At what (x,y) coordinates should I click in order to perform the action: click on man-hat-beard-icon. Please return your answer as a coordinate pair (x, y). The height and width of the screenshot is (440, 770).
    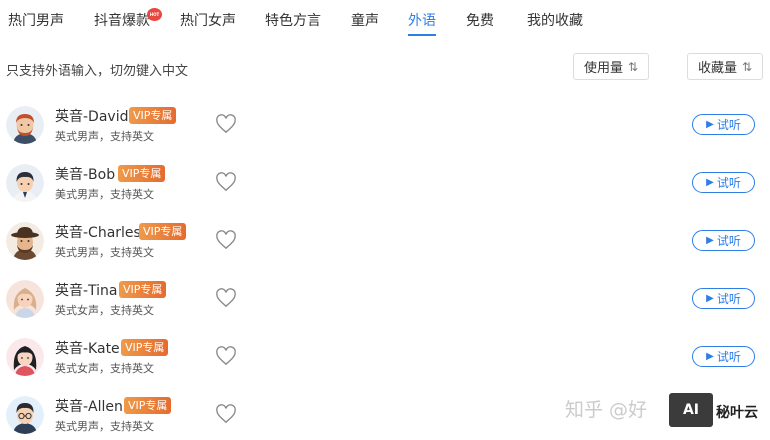
    Looking at the image, I should click on (25, 241).